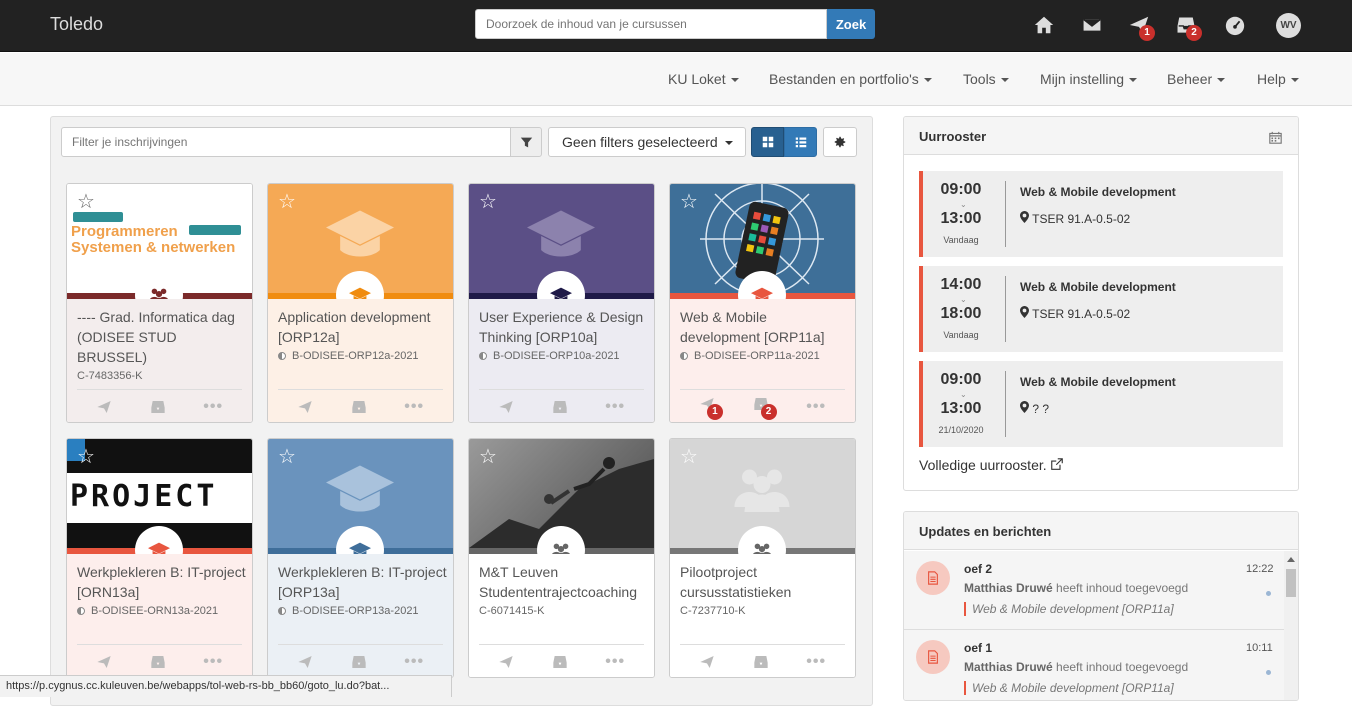 The width and height of the screenshot is (1352, 706). I want to click on scrollbar-thumb, so click(1291, 583).